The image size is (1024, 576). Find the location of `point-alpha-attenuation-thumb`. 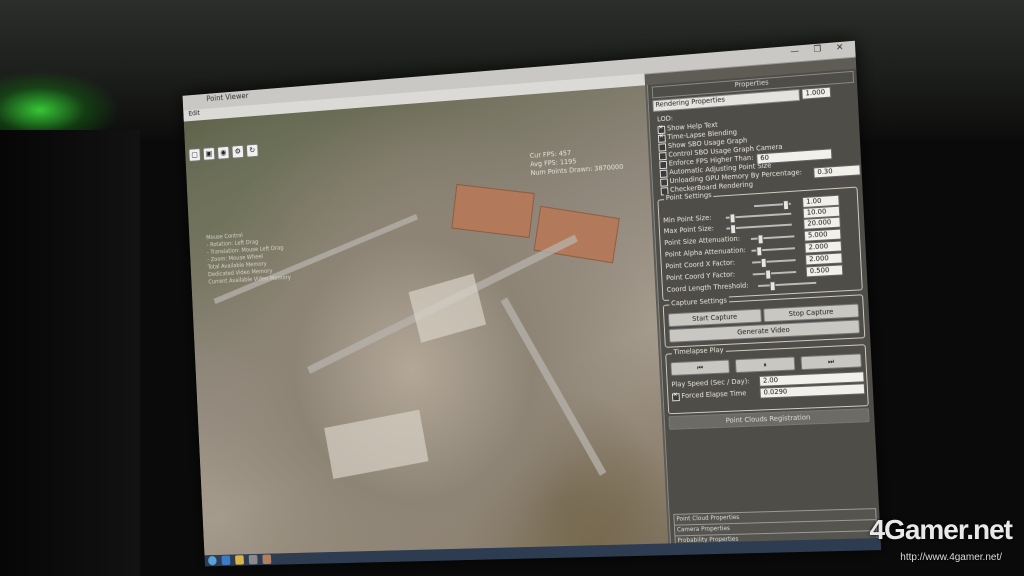

point-alpha-attenuation-thumb is located at coordinates (759, 251).